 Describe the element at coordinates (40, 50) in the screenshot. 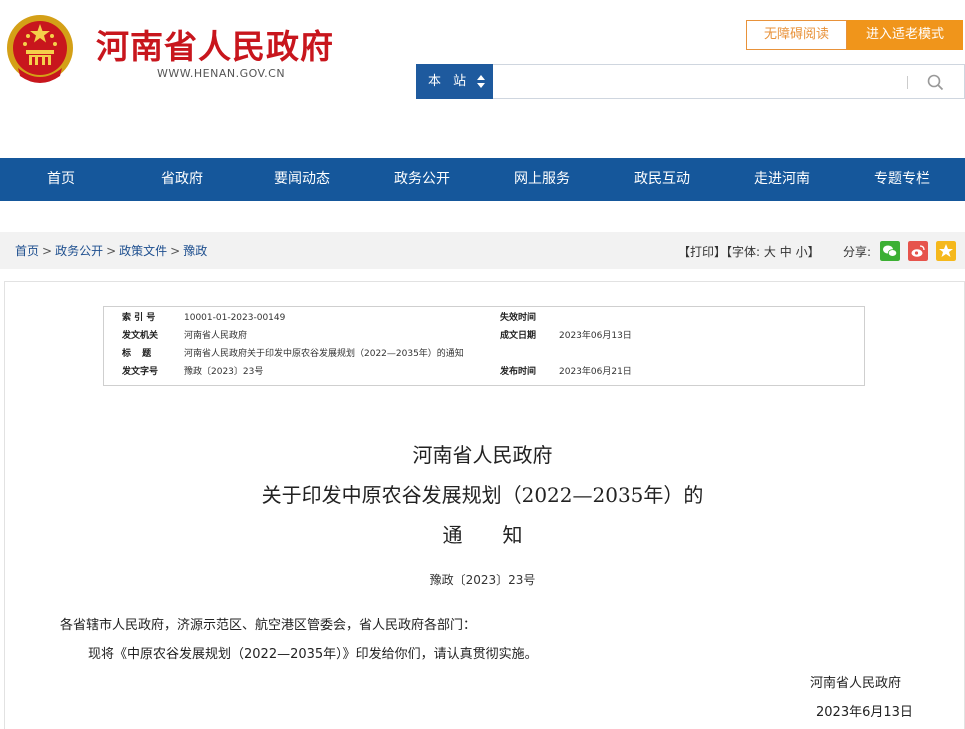

I see `national-emblem-icon` at that location.